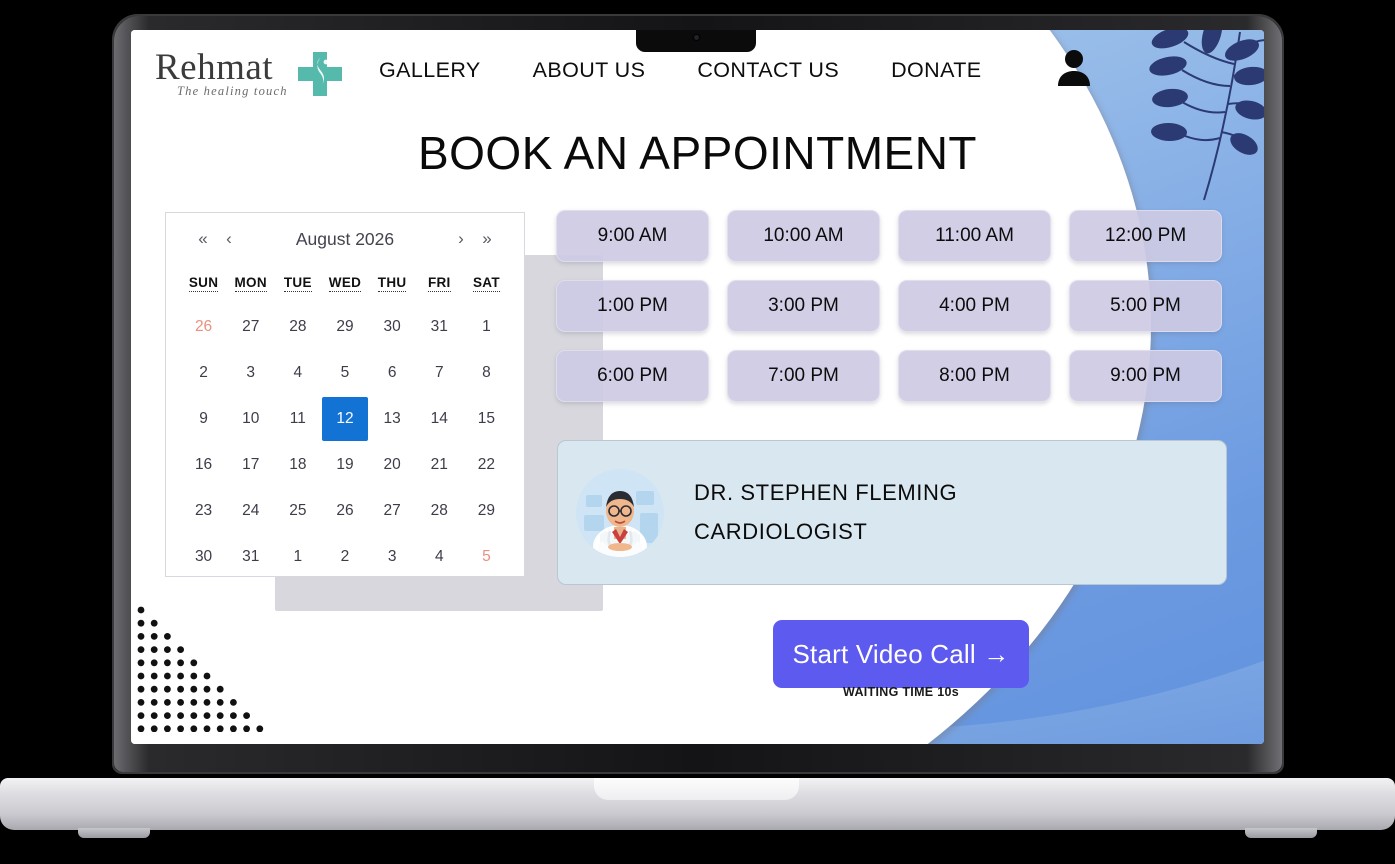  What do you see at coordinates (250, 283) in the screenshot?
I see `calendar-weekday-mon: MON` at bounding box center [250, 283].